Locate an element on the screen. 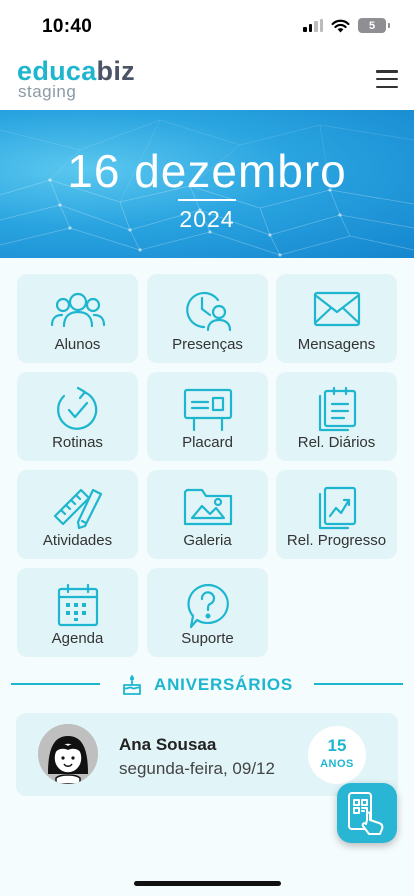 This screenshot has width=414, height=896. ruler-pencil-icon is located at coordinates (77, 509).